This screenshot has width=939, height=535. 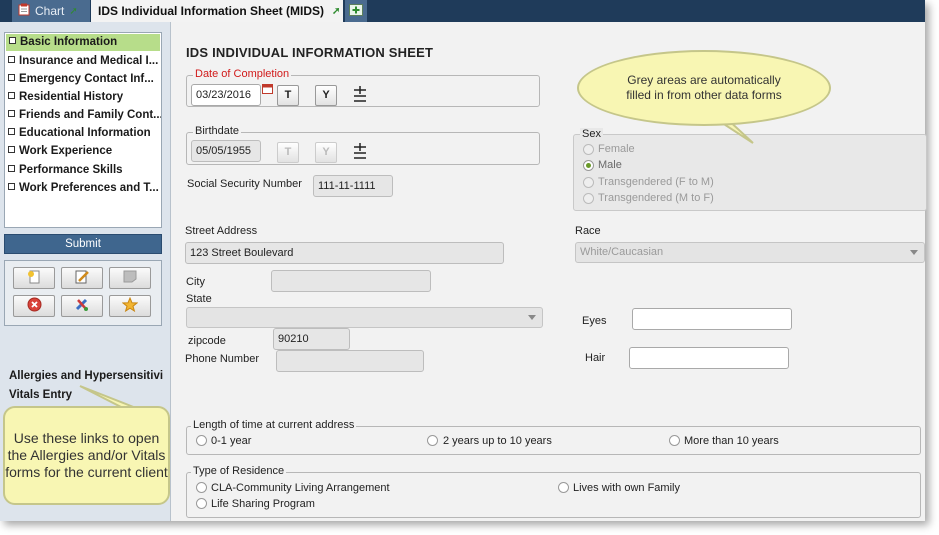 I want to click on birthdate-label: Birthdate, so click(x=217, y=131).